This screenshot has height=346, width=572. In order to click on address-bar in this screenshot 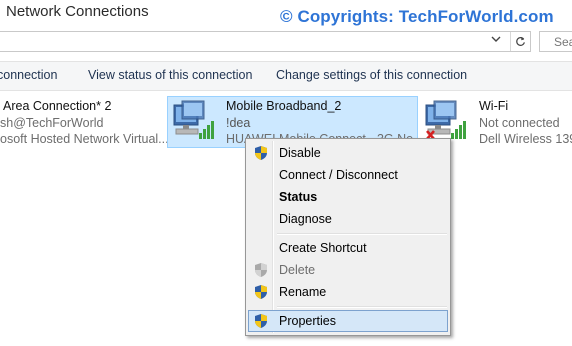, I will do `click(265, 41)`.